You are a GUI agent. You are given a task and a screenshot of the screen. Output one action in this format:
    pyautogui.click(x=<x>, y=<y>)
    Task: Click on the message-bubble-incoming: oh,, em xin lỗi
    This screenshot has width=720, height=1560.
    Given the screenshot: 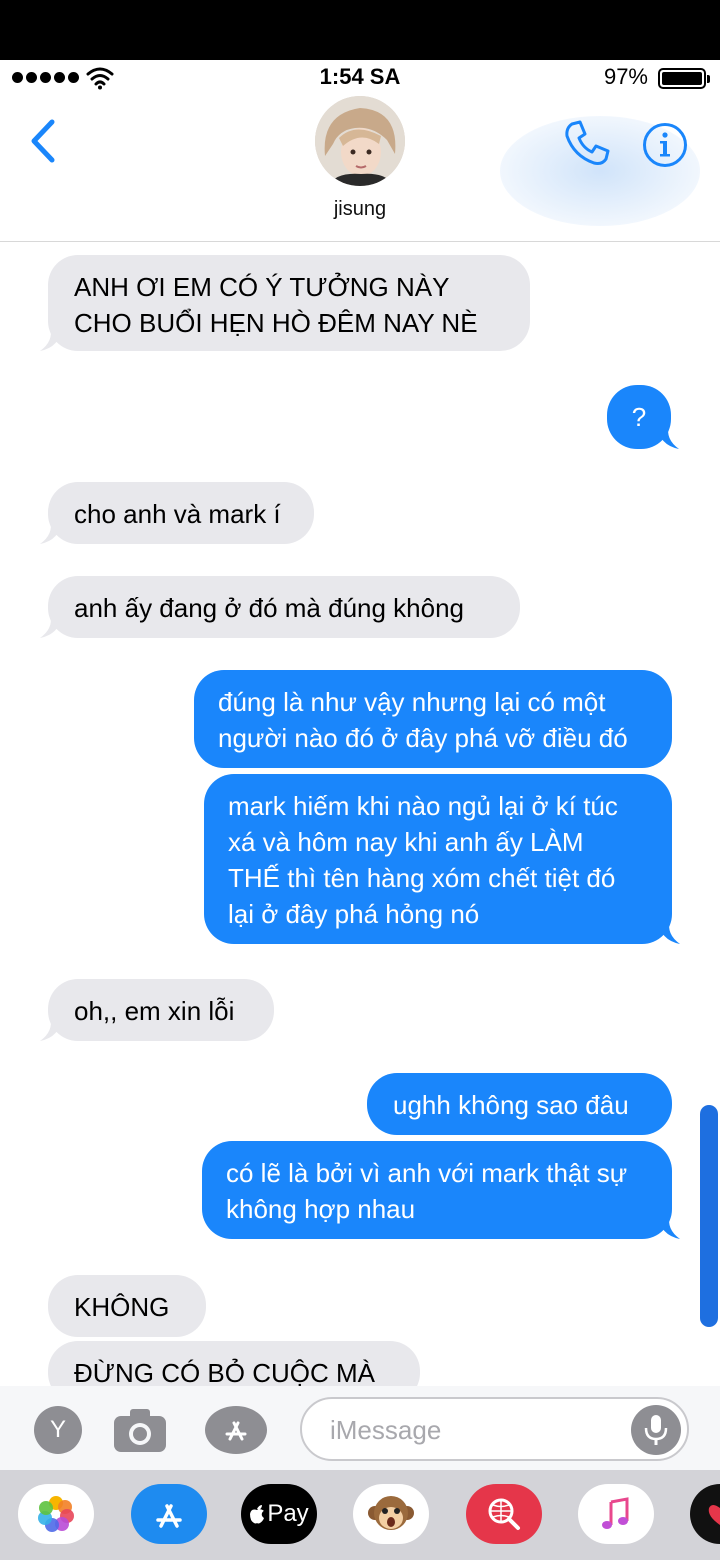 What is the action you would take?
    pyautogui.click(x=157, y=1010)
    